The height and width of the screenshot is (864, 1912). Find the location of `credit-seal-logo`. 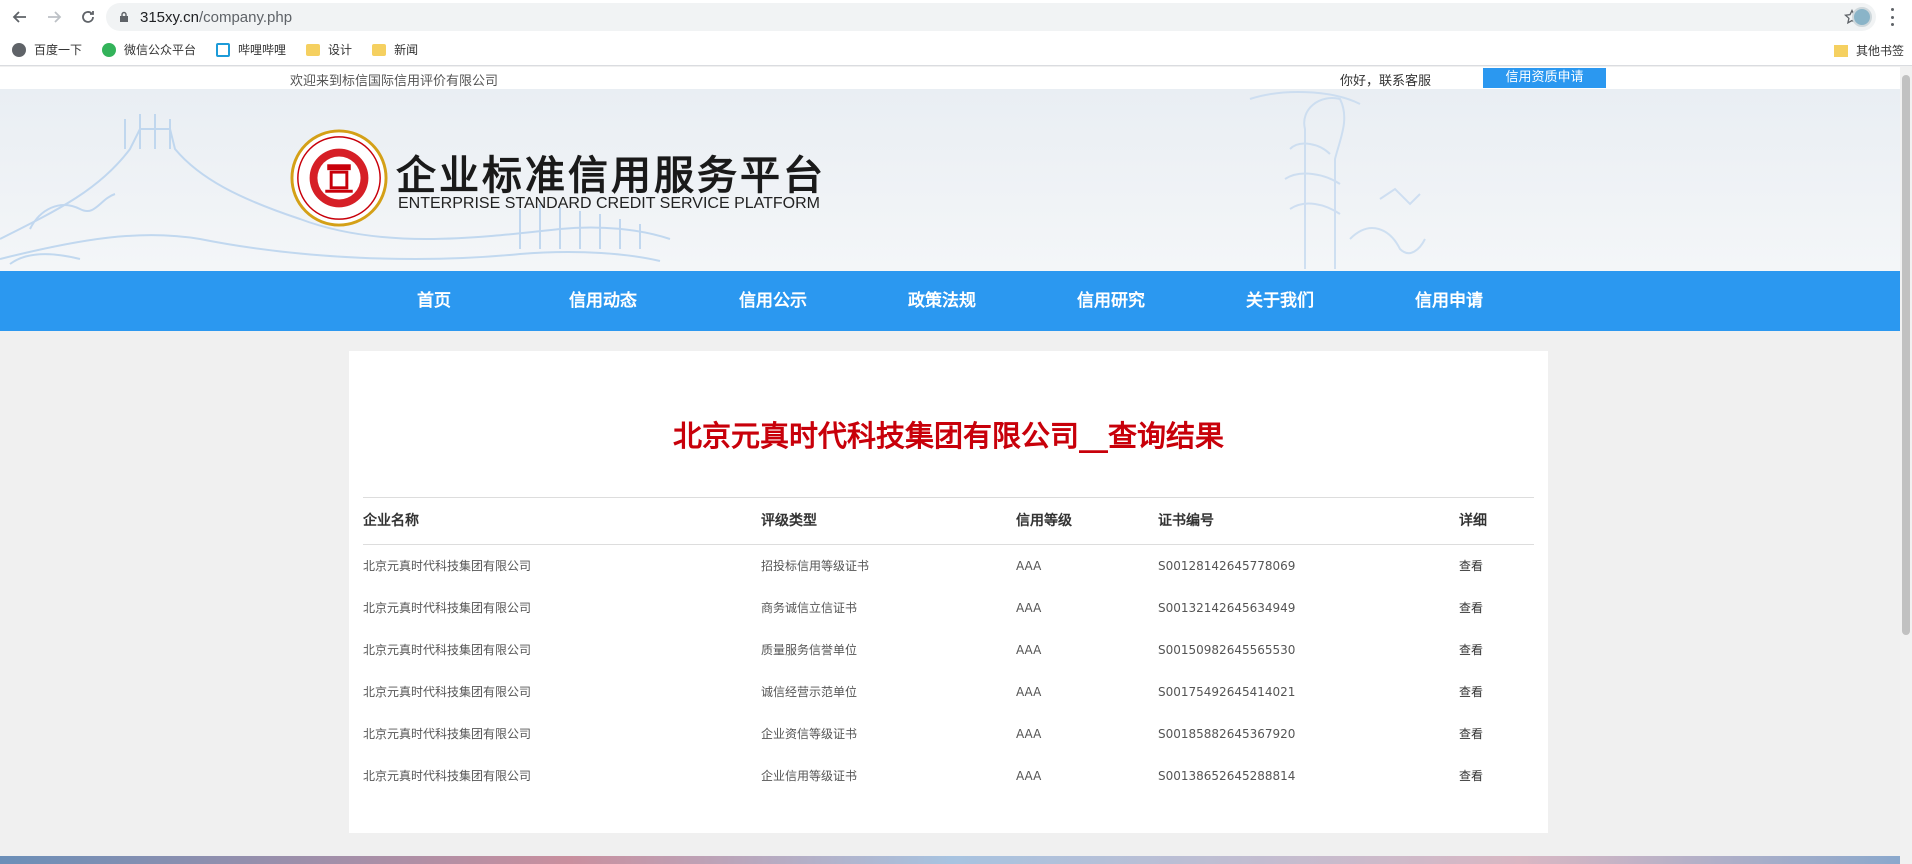

credit-seal-logo is located at coordinates (339, 178).